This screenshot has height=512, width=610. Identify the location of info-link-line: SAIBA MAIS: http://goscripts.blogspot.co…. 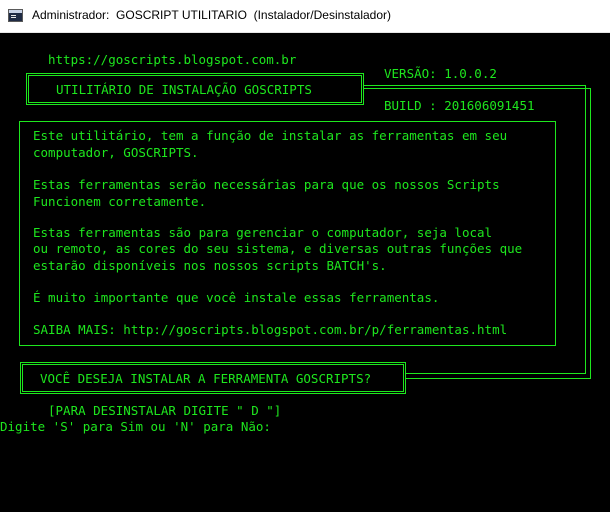
(270, 329).